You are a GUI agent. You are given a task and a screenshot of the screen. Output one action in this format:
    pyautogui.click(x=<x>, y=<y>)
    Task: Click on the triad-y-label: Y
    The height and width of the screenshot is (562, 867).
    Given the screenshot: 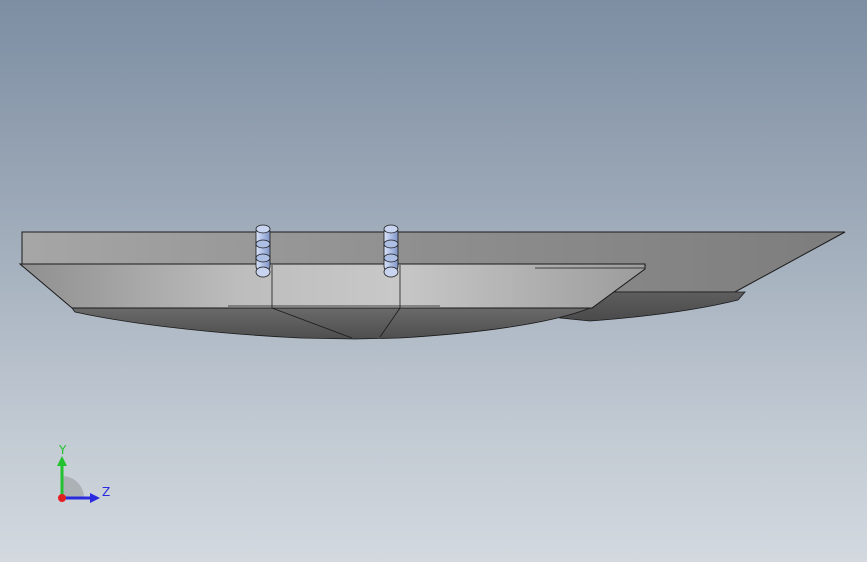 What is the action you would take?
    pyautogui.click(x=63, y=450)
    